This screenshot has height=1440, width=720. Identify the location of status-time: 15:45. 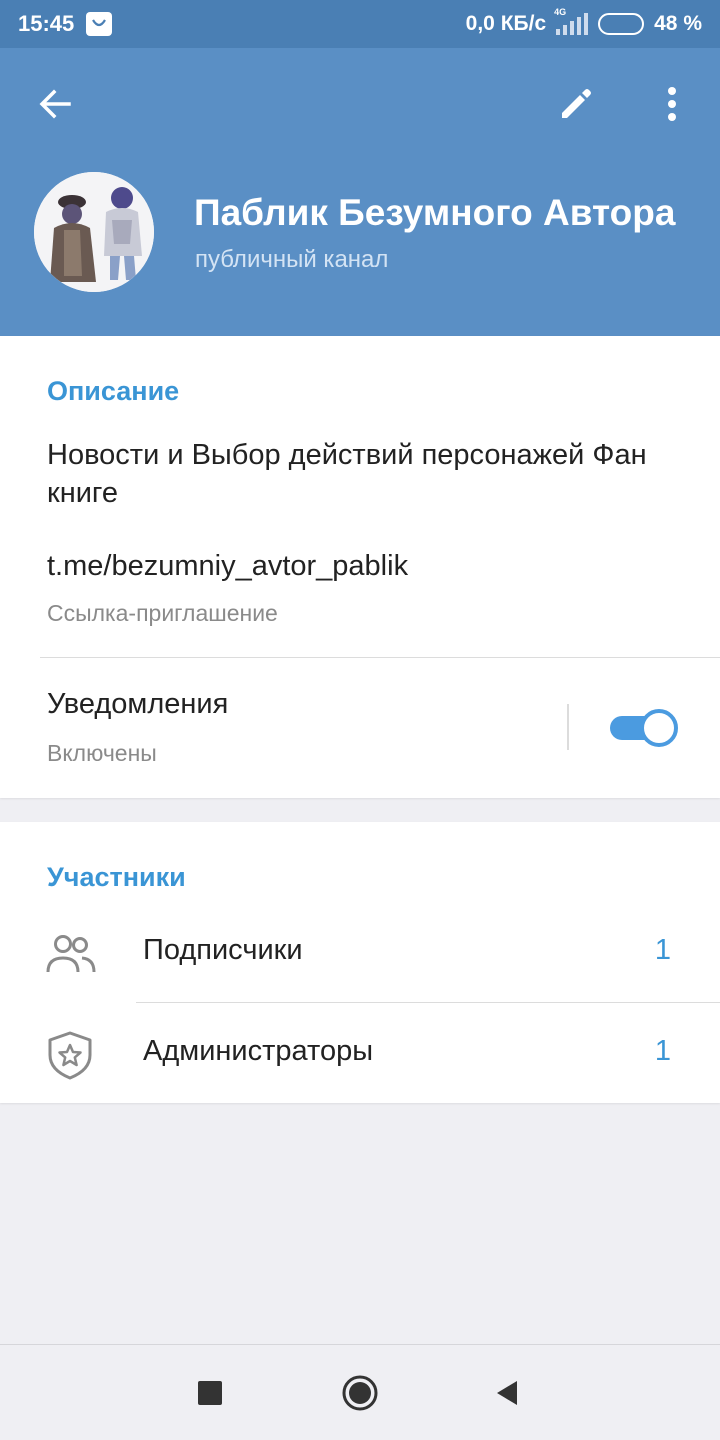
(46, 23).